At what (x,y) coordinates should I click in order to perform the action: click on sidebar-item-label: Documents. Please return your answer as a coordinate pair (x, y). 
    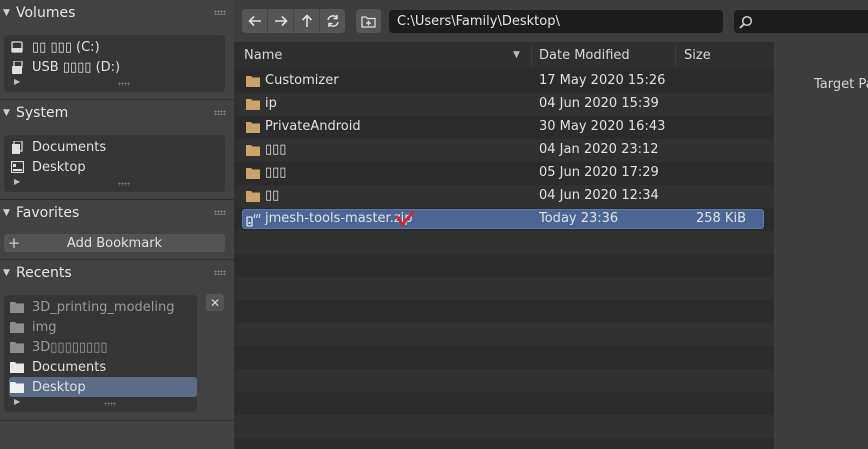
    Looking at the image, I should click on (69, 147).